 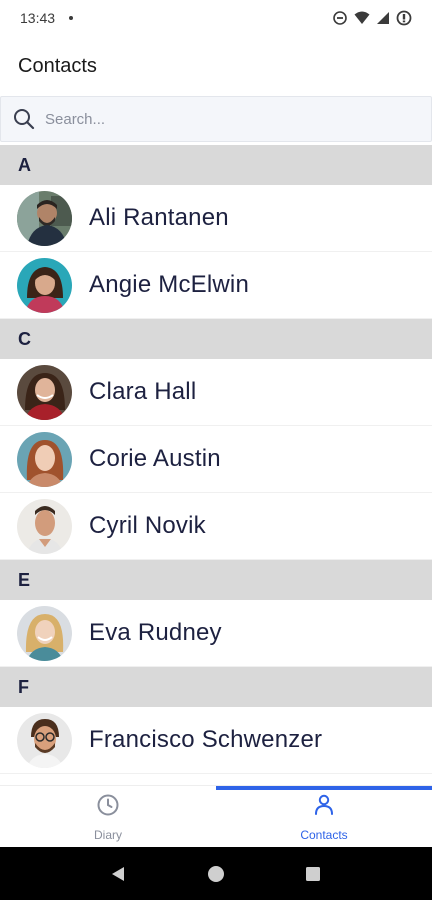 I want to click on do-not-disturb-icon, so click(x=340, y=18).